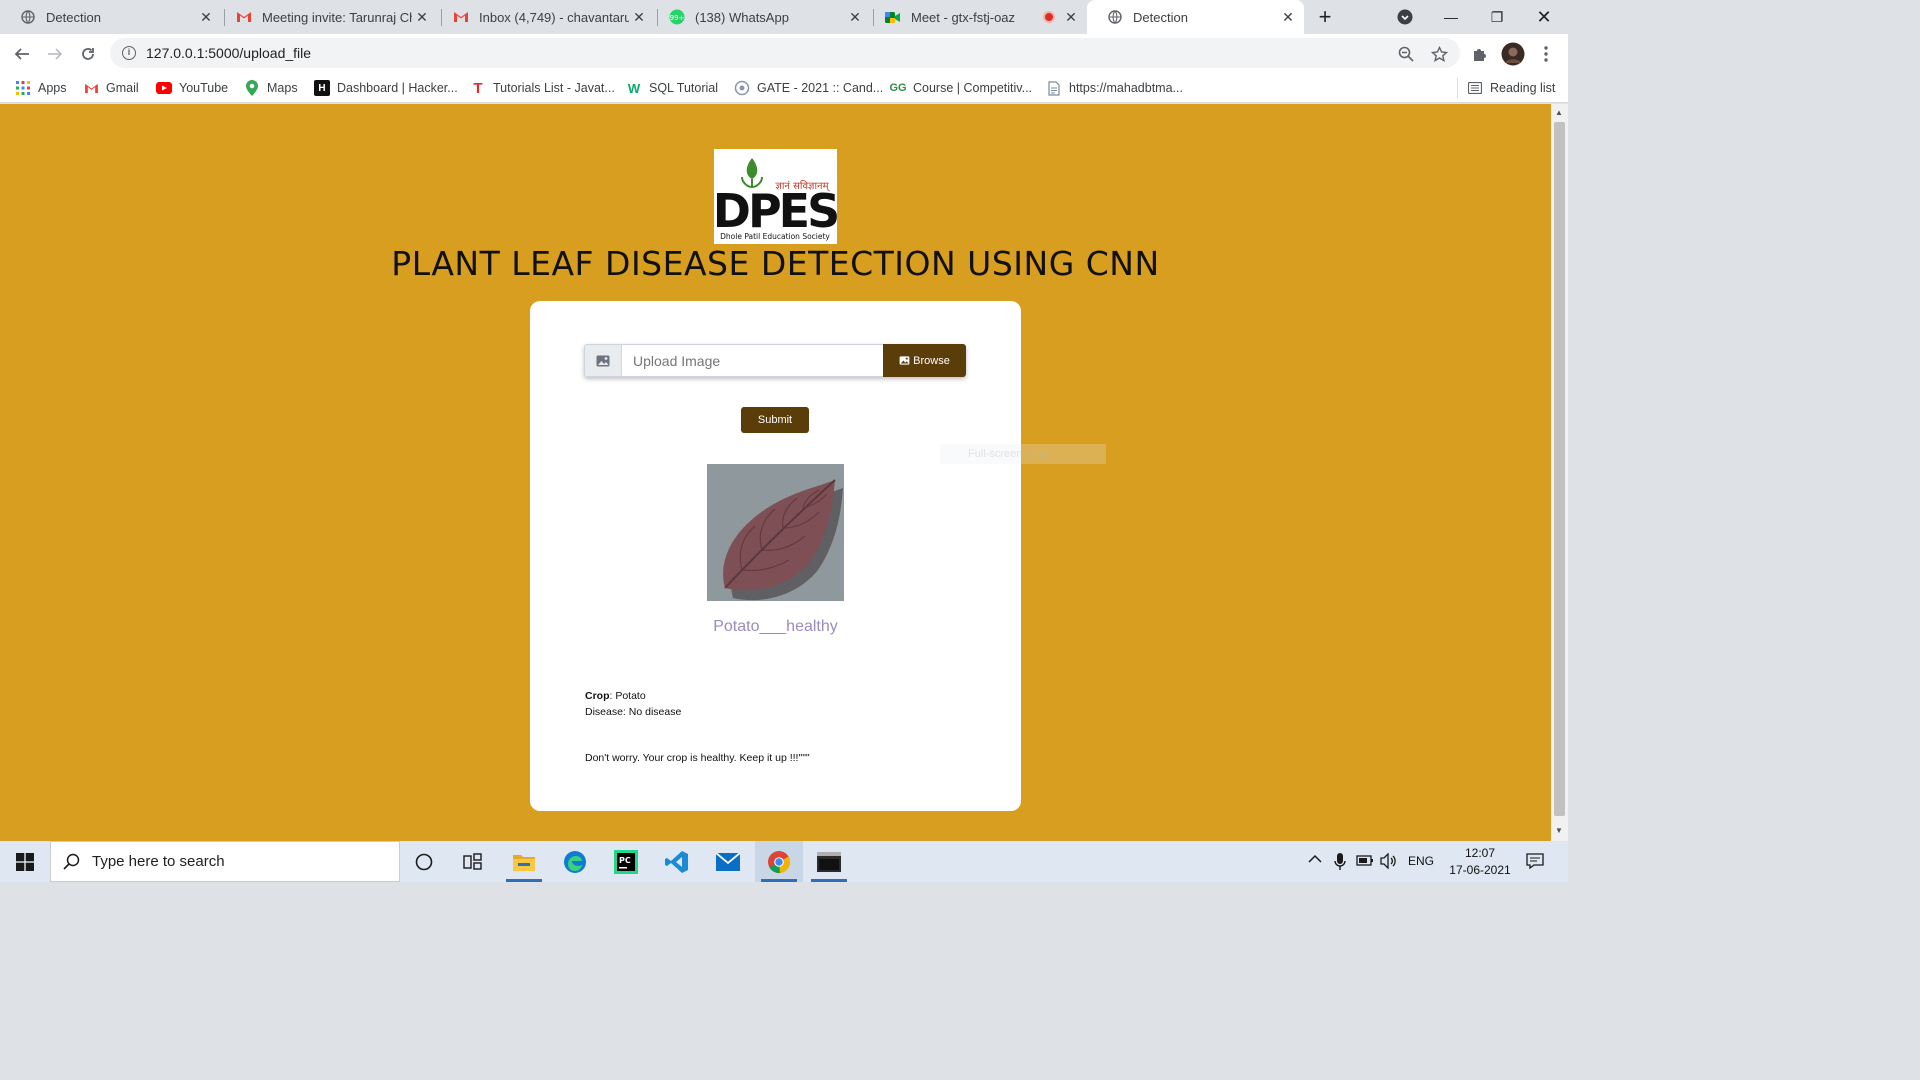 The width and height of the screenshot is (1920, 1080). What do you see at coordinates (633, 712) in the screenshot?
I see `disease-line: Disease: No disease` at bounding box center [633, 712].